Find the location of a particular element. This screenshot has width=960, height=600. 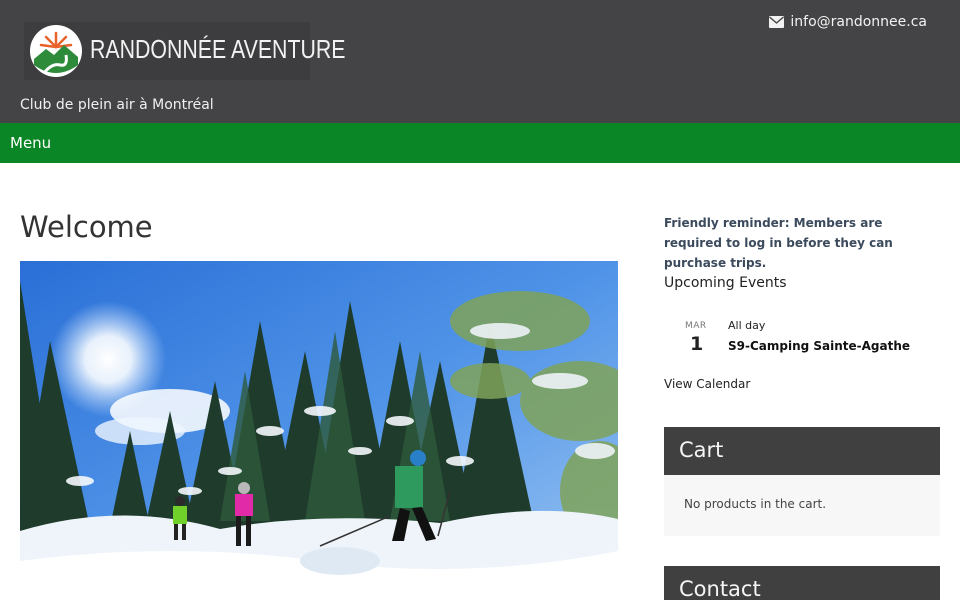

cart-widget-title: Cart is located at coordinates (802, 451).